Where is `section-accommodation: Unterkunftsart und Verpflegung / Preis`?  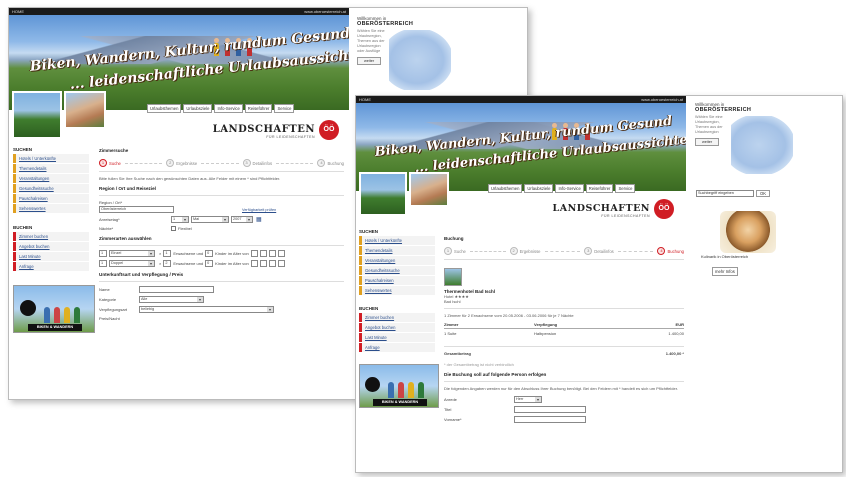 section-accommodation: Unterkunftsart und Verpflegung / Preis is located at coordinates (141, 274).